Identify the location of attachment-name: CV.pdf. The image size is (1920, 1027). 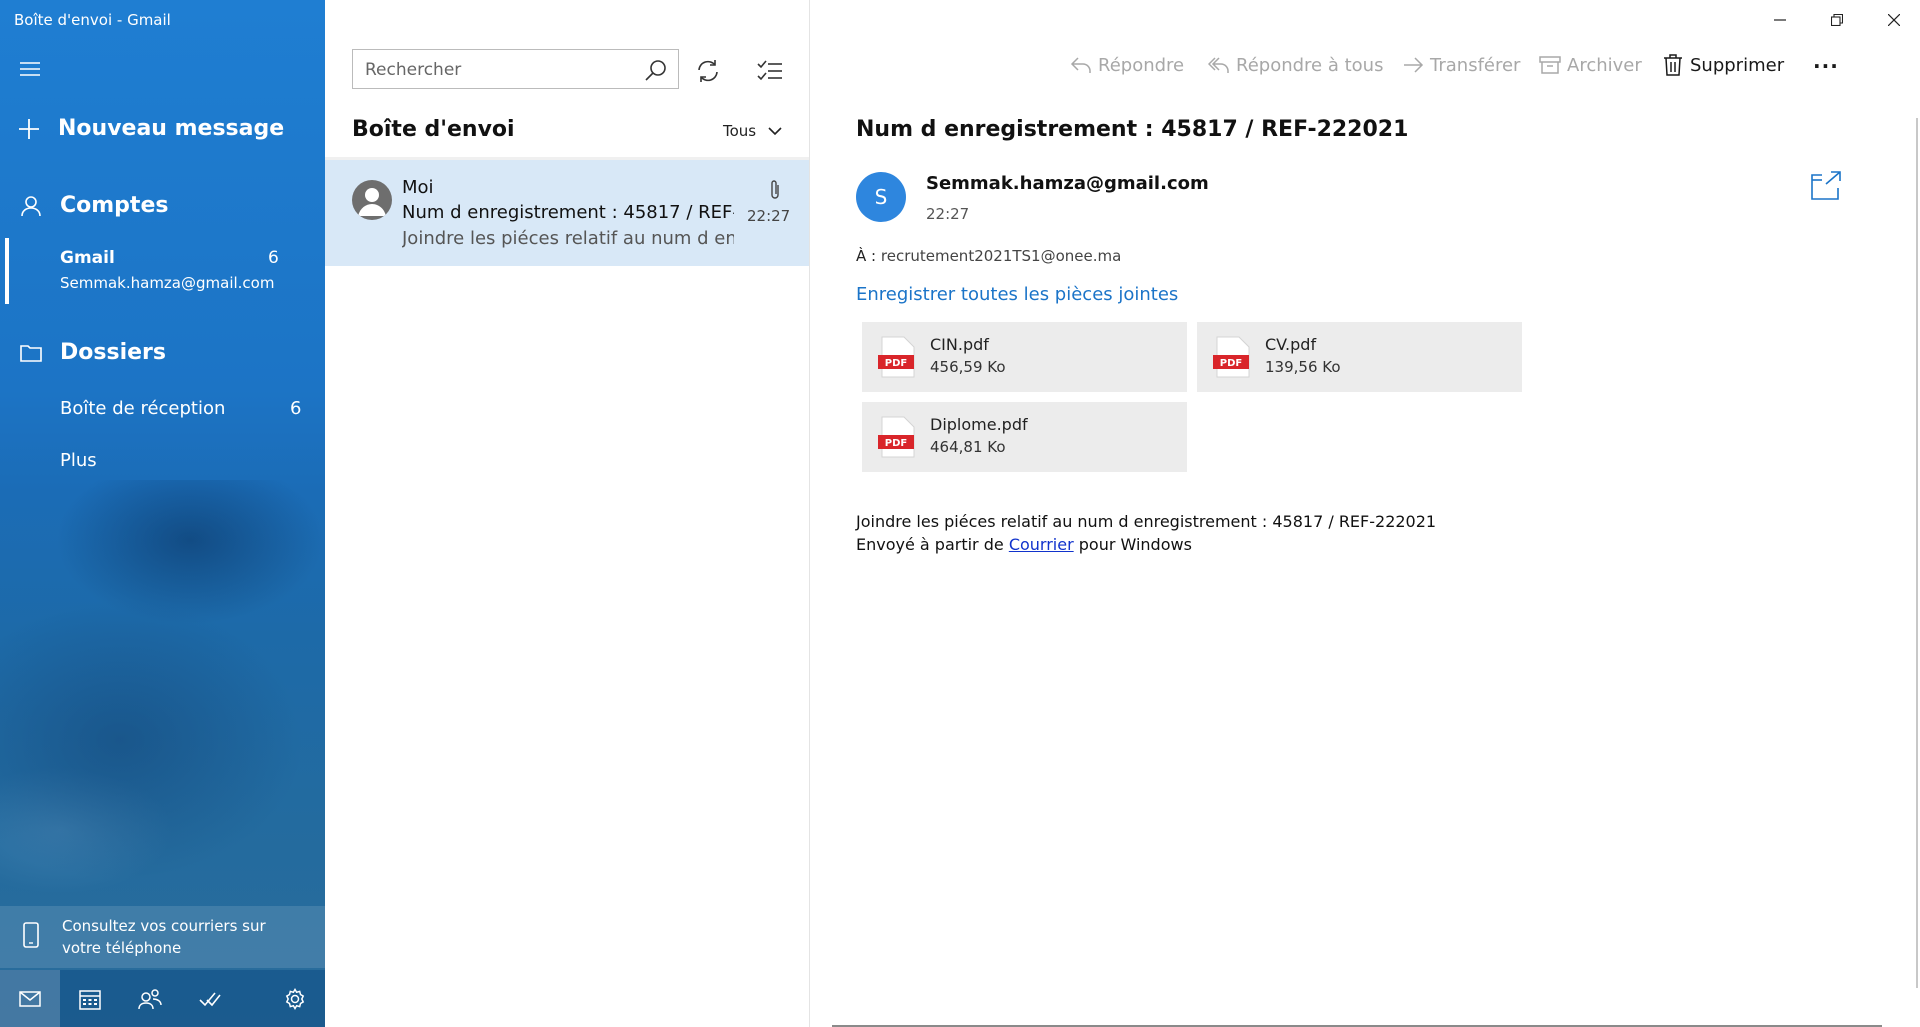
(1291, 344).